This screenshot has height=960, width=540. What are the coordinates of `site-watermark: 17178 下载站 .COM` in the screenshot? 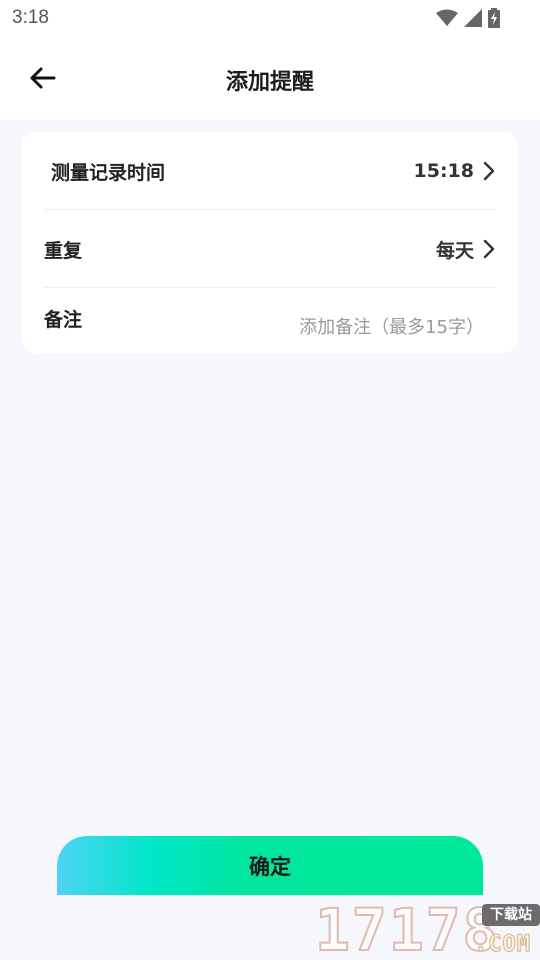 It's located at (427, 928).